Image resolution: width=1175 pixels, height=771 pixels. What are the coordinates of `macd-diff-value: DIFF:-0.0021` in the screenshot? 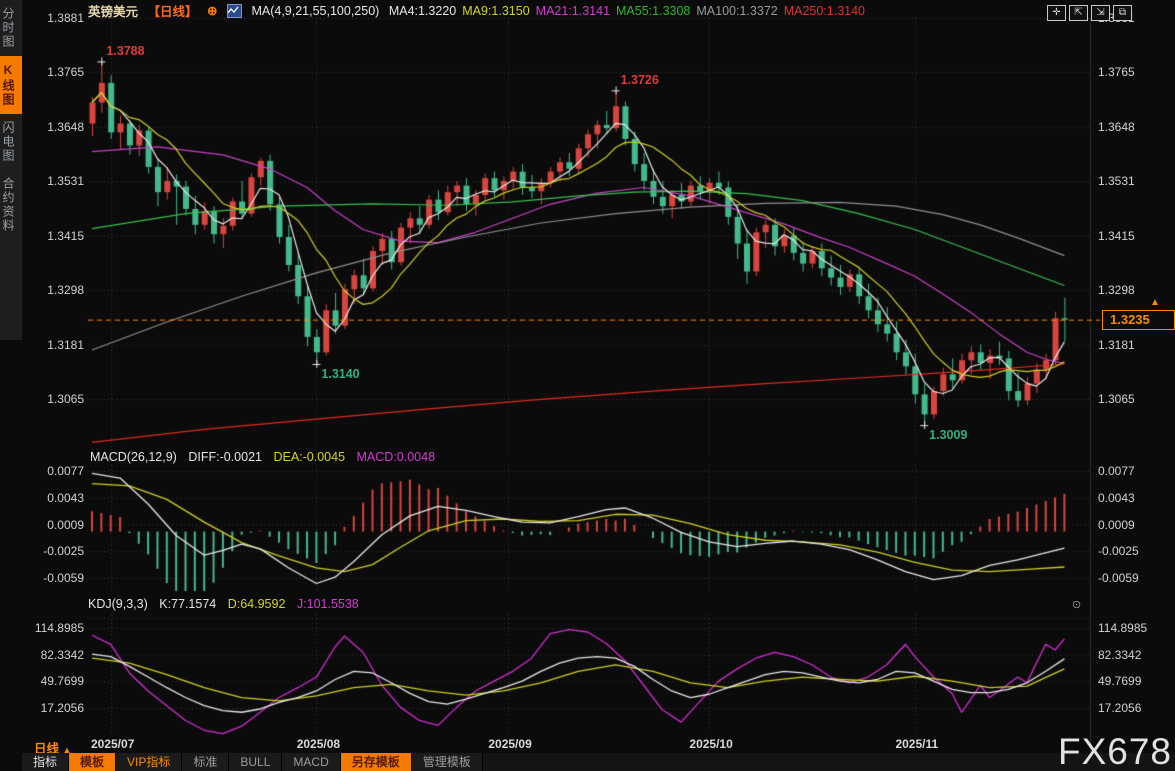 It's located at (225, 457).